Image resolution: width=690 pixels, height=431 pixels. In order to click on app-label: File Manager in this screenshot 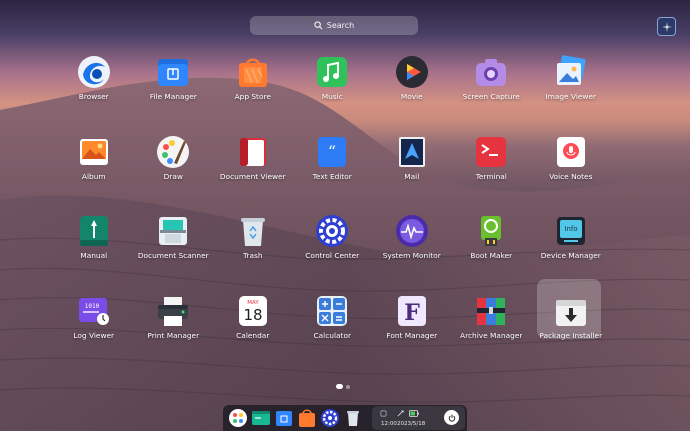, I will do `click(173, 96)`.